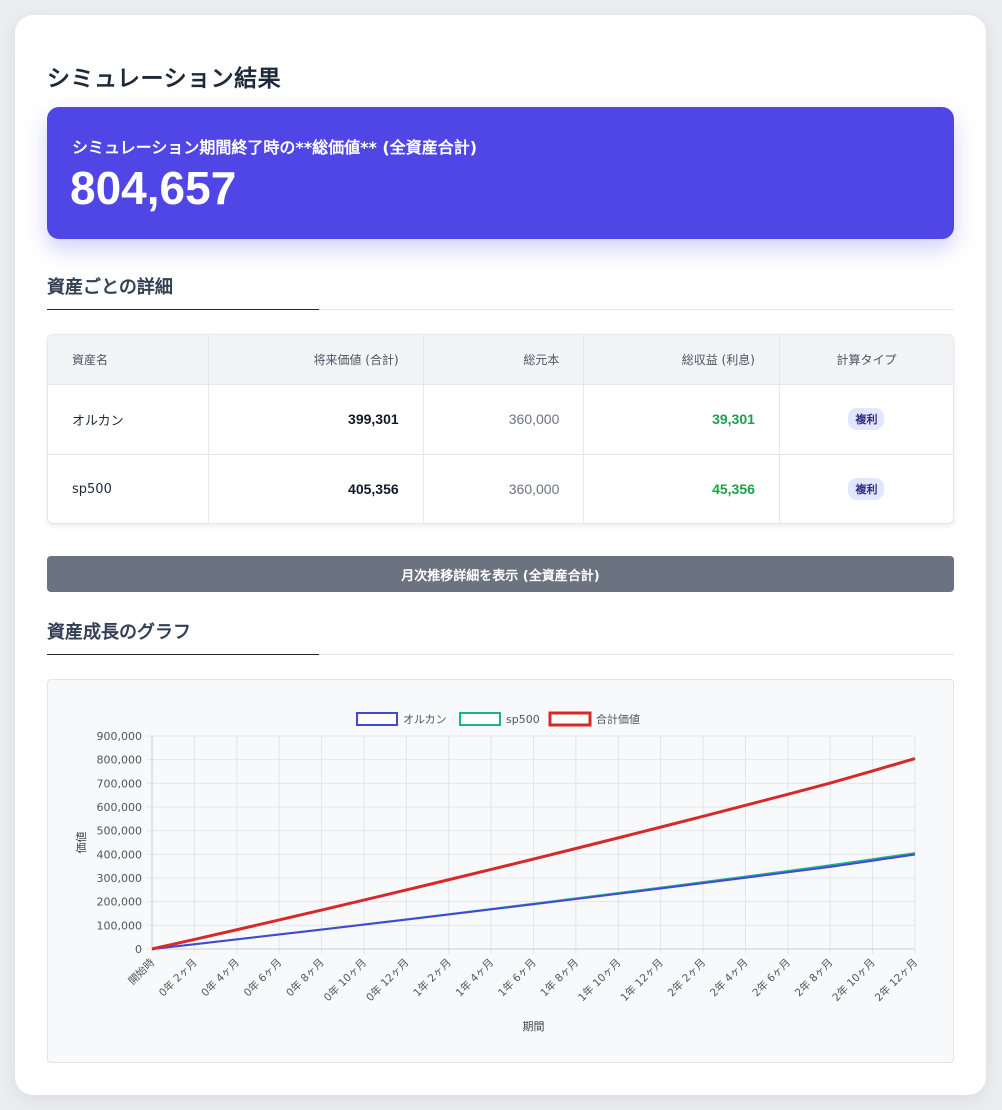 The width and height of the screenshot is (1002, 1110). What do you see at coordinates (304, 977) in the screenshot?
I see `x-tick-label: 0年 8ヶ月` at bounding box center [304, 977].